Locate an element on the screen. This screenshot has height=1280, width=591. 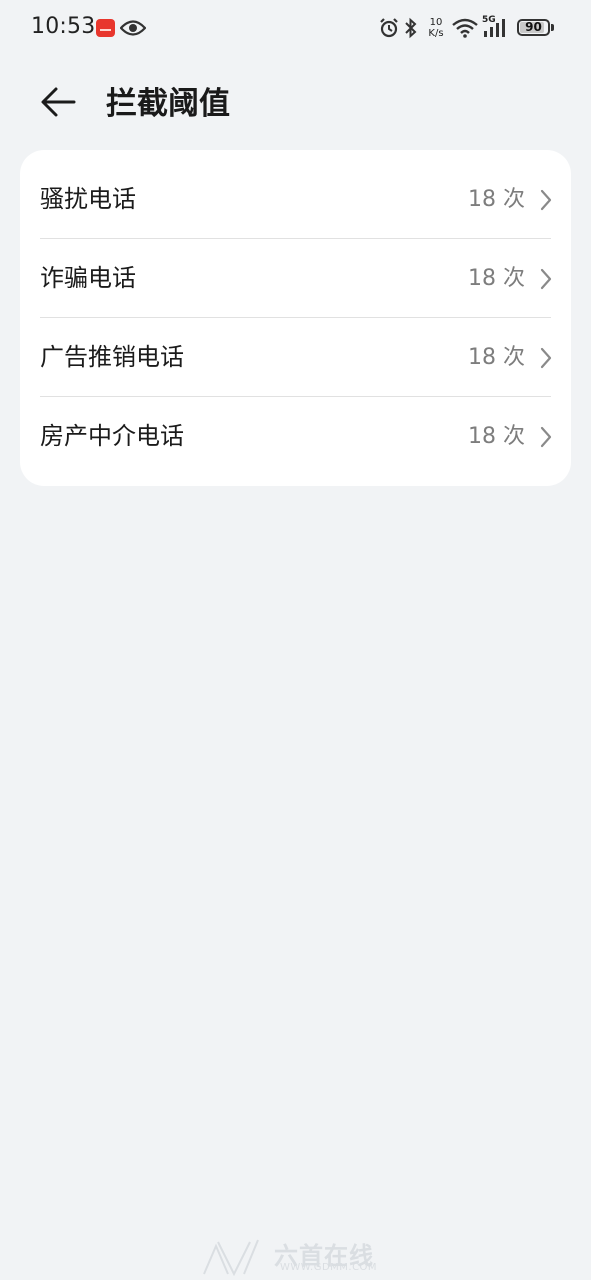
list-item-label: 房产中介电话 is located at coordinates (112, 436).